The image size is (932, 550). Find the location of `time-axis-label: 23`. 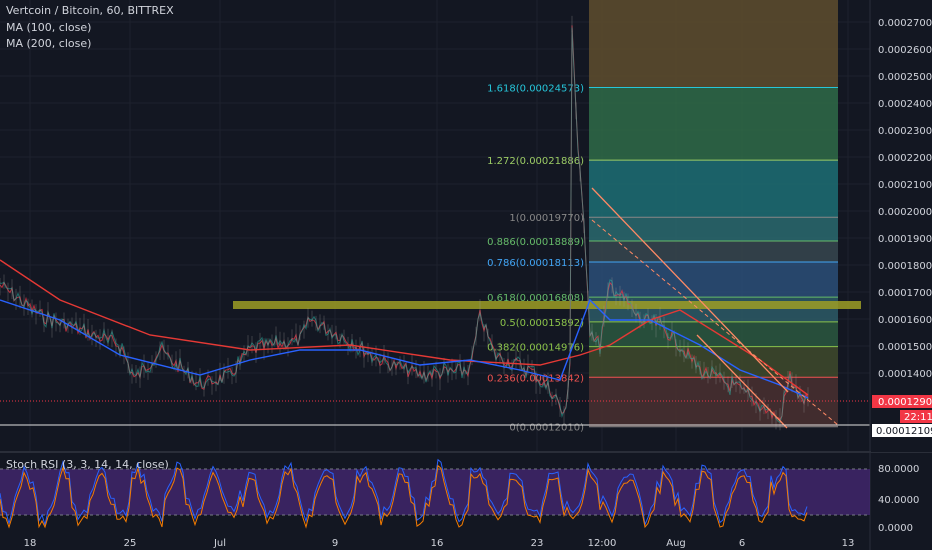

time-axis-label: 23 is located at coordinates (537, 543).